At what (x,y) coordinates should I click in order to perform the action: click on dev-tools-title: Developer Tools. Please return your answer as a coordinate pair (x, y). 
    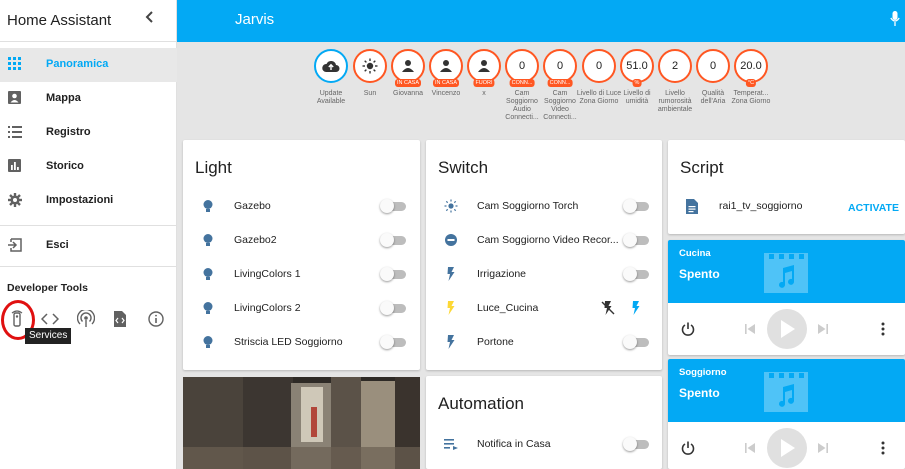
    Looking at the image, I should click on (47, 288).